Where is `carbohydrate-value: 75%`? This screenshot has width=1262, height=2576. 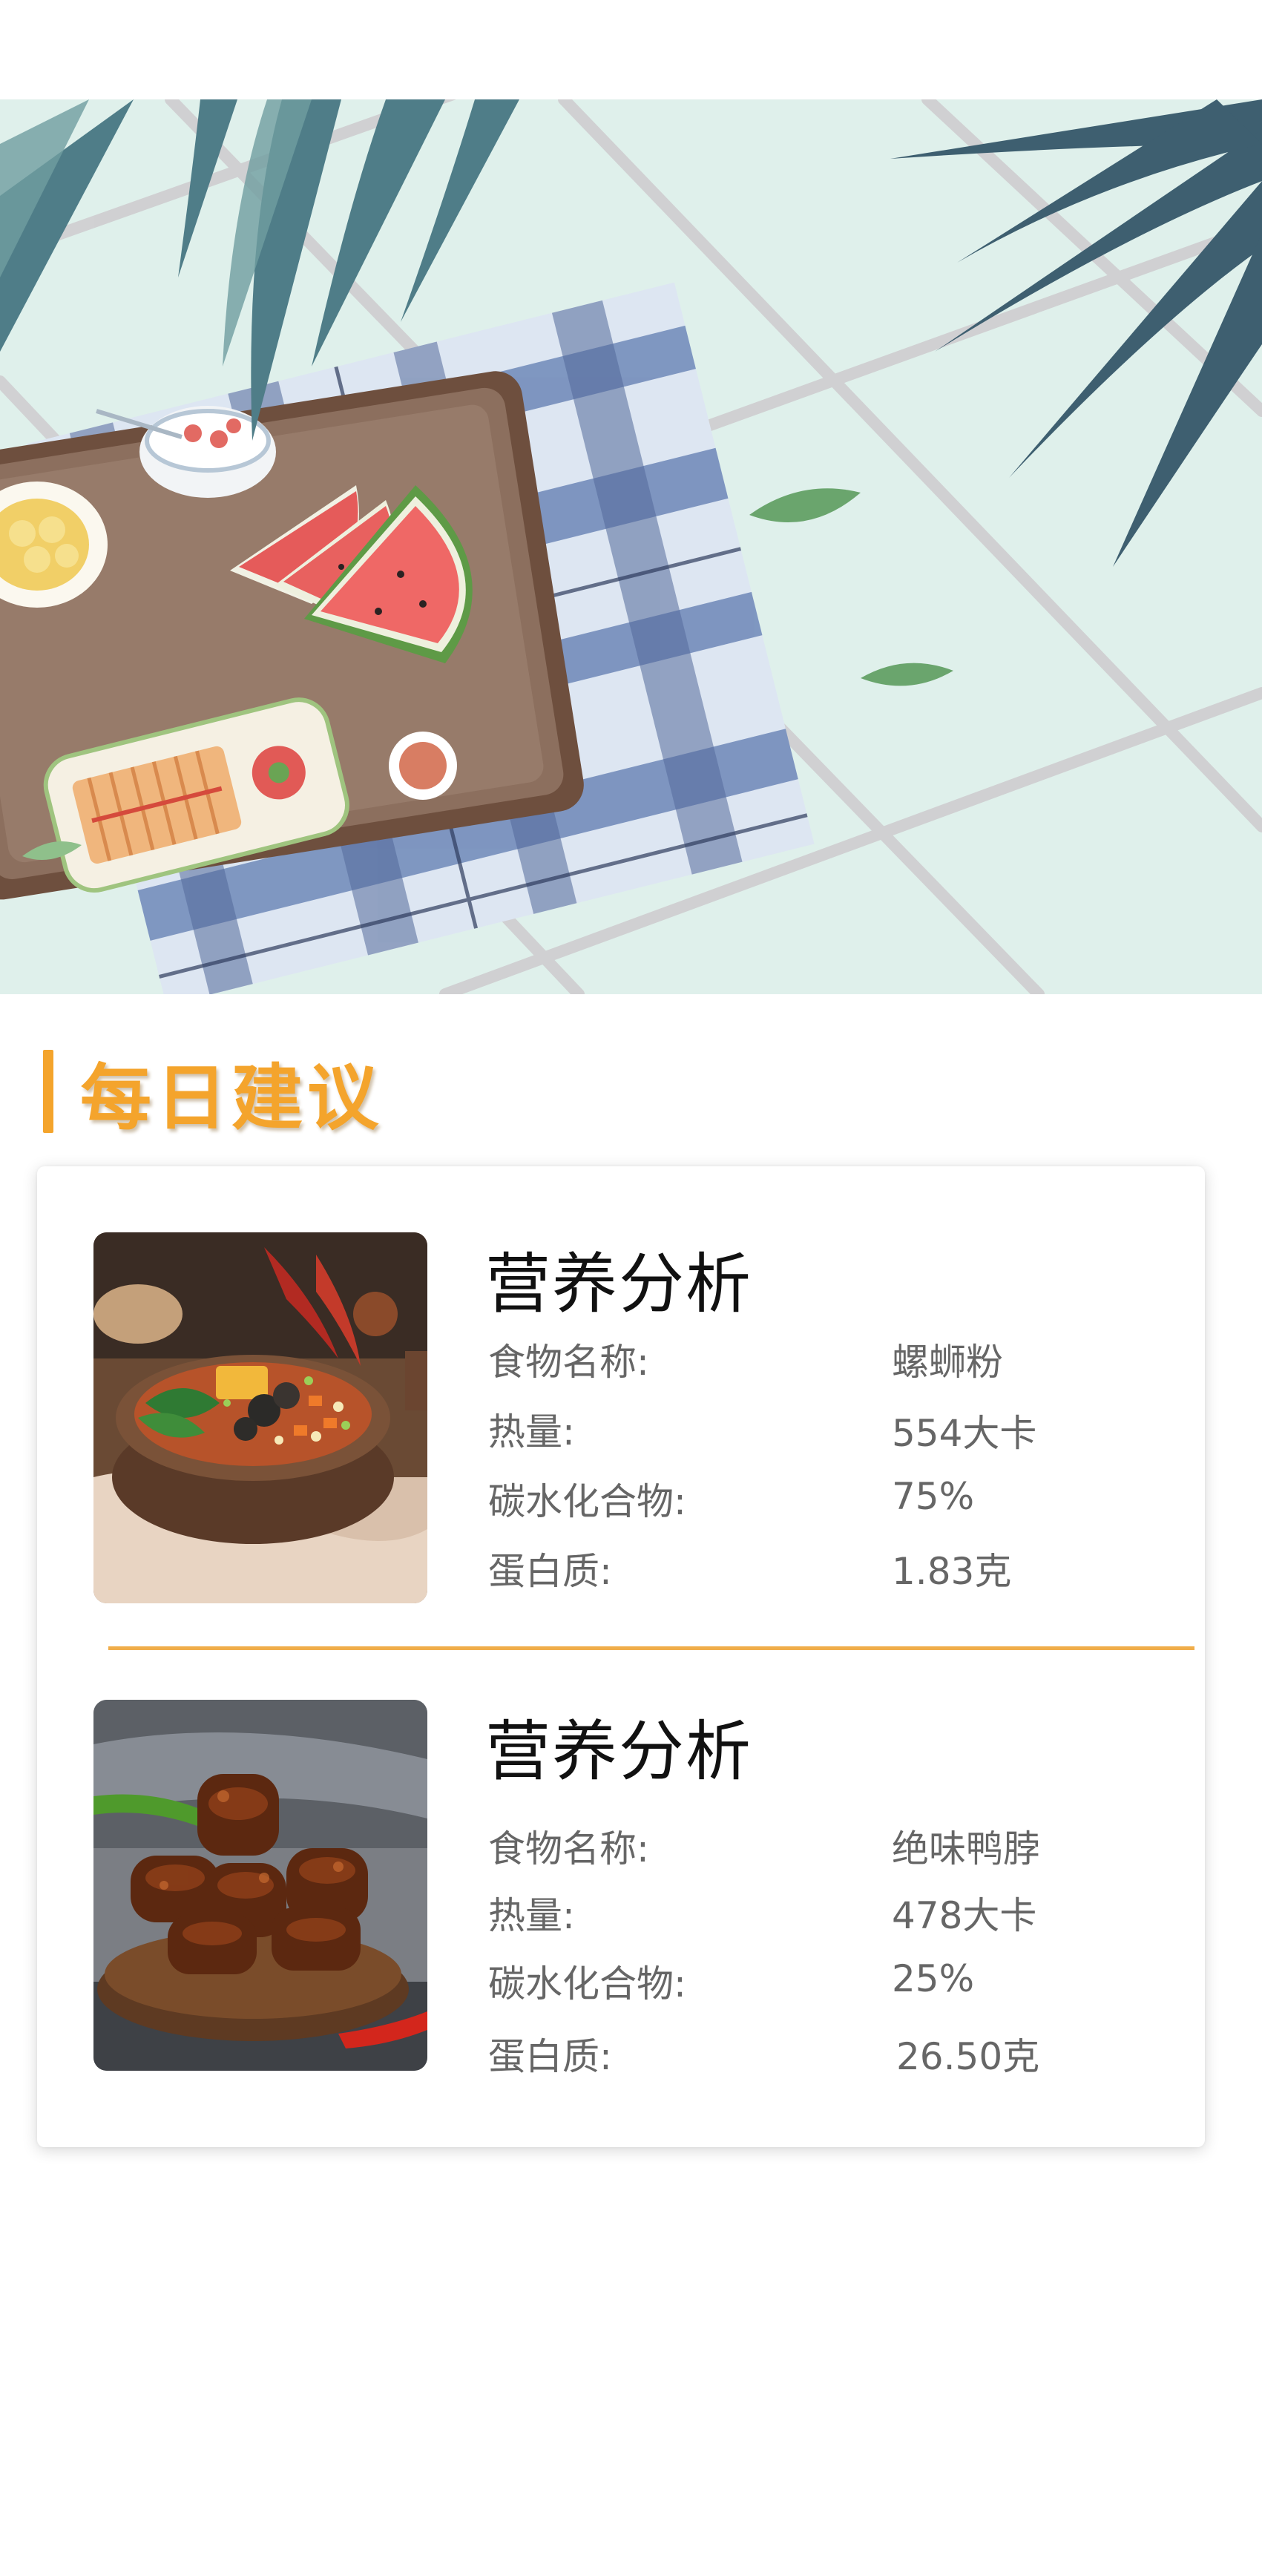 carbohydrate-value: 75% is located at coordinates (934, 1496).